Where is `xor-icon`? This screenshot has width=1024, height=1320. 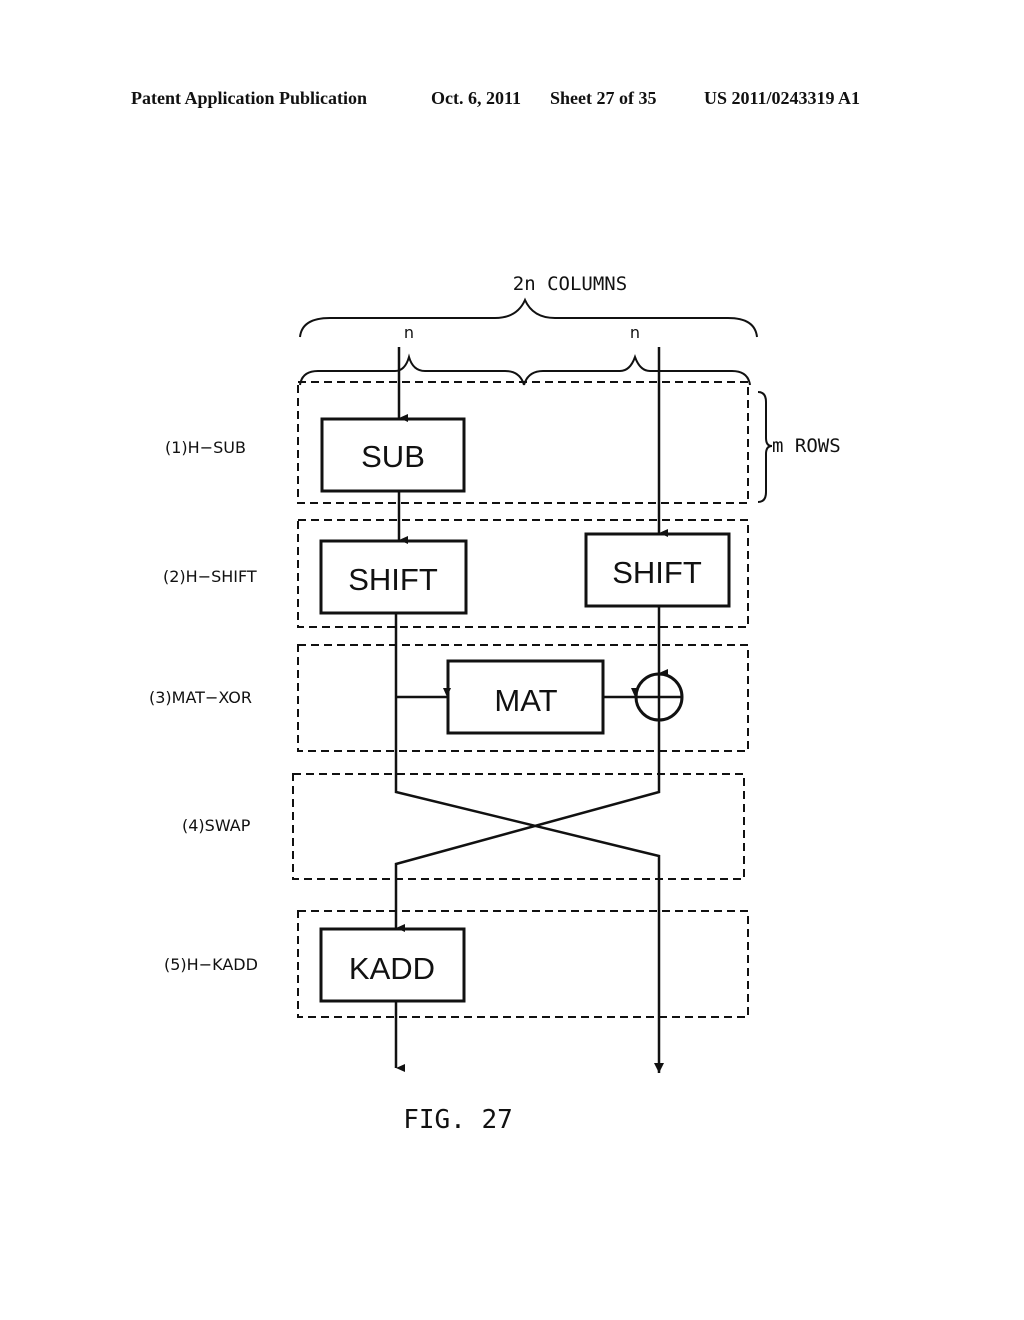
xor-icon is located at coordinates (659, 697).